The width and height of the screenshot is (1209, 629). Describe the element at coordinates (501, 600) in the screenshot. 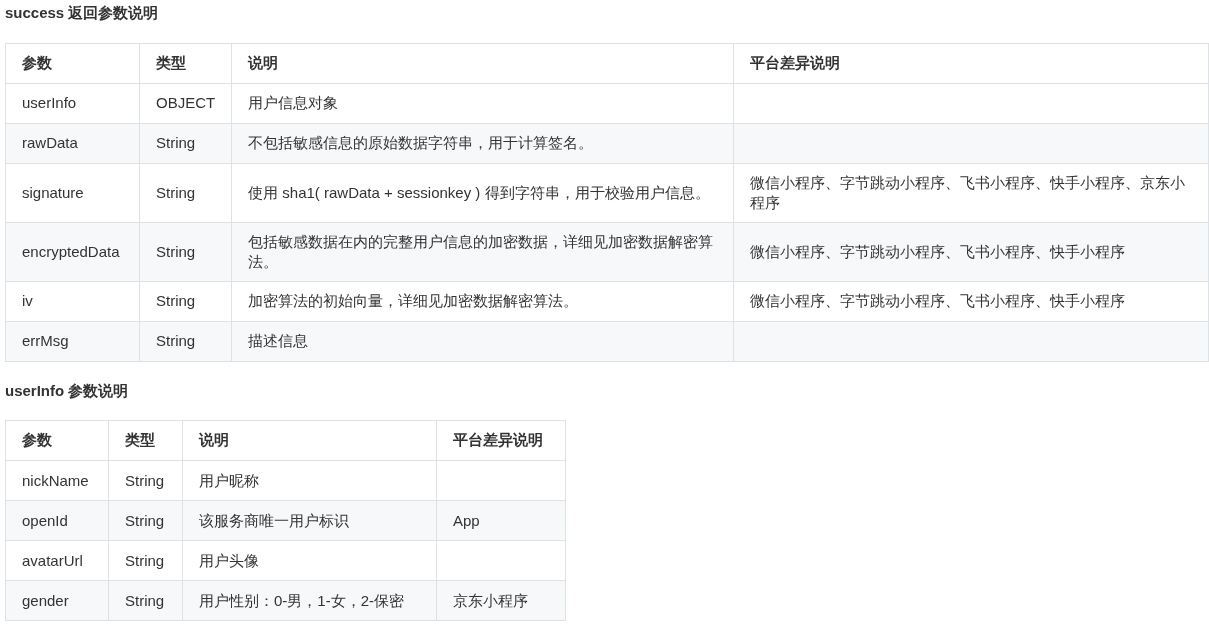

I see `table-cell: 京东小程序` at that location.